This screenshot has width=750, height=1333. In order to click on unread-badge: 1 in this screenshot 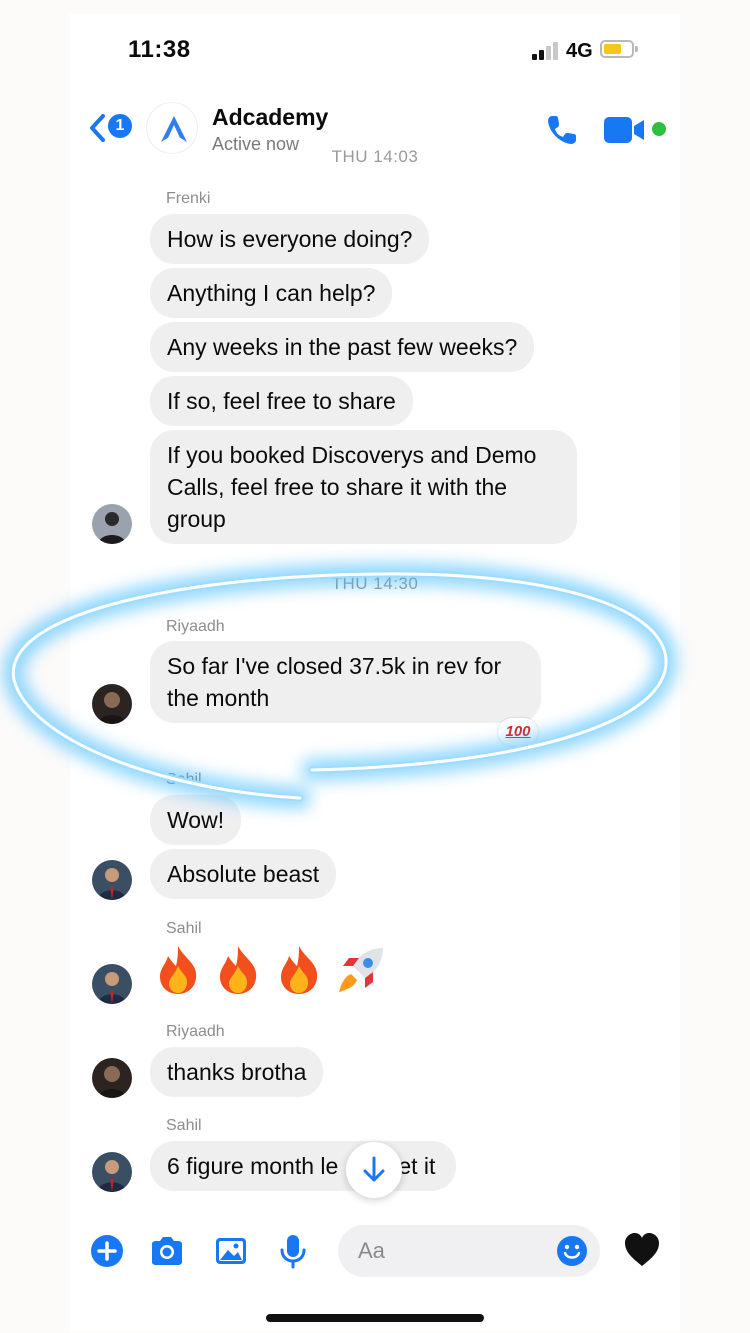, I will do `click(120, 126)`.